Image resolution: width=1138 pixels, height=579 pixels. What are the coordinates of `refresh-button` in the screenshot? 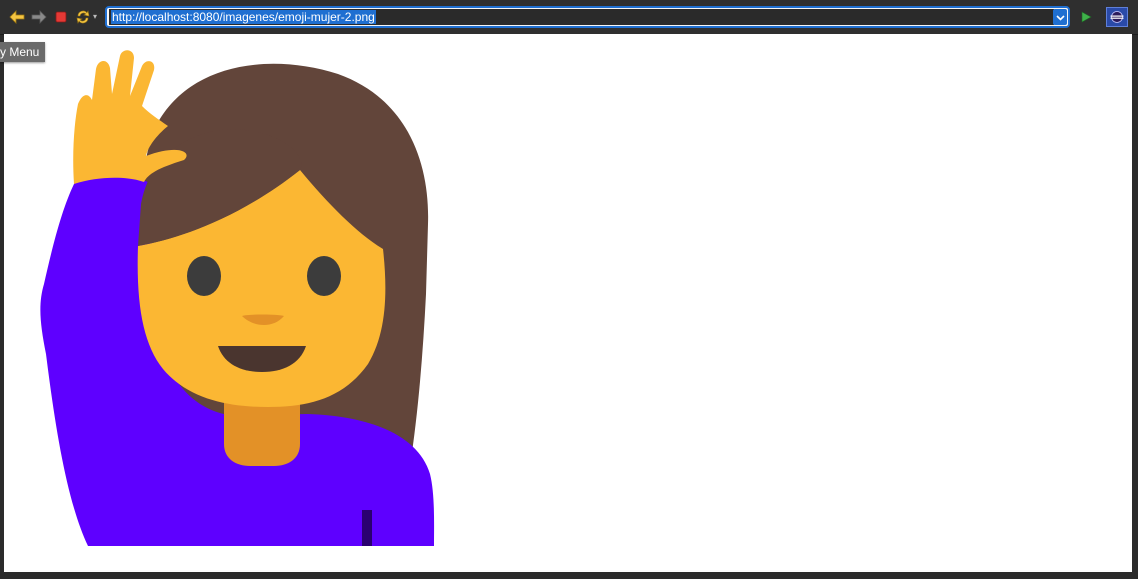 It's located at (83, 17).